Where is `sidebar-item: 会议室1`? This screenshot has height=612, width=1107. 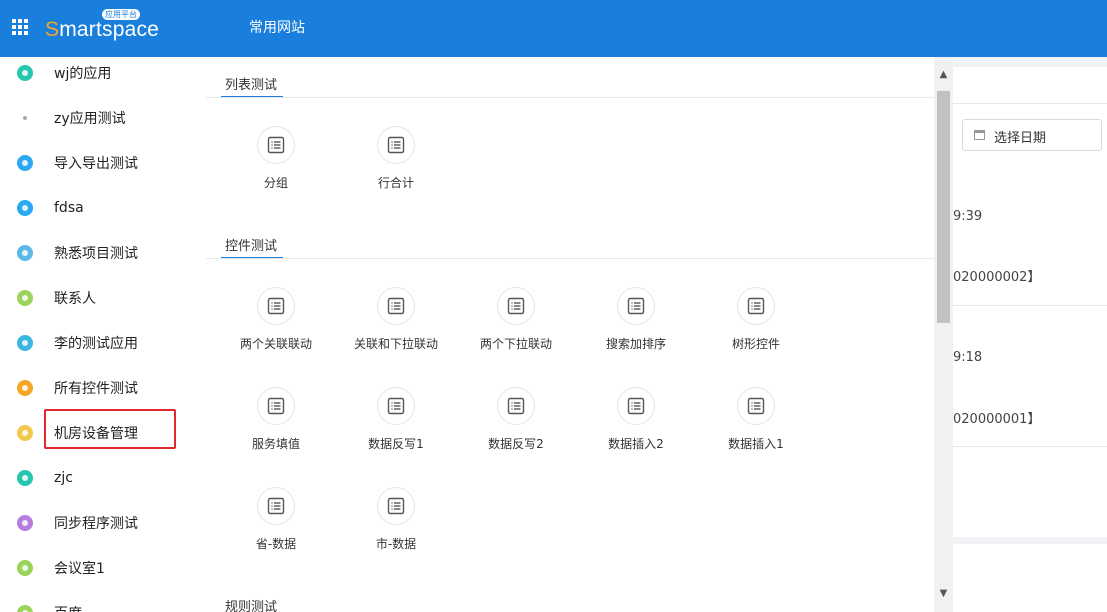 sidebar-item: 会议室1 is located at coordinates (103, 567).